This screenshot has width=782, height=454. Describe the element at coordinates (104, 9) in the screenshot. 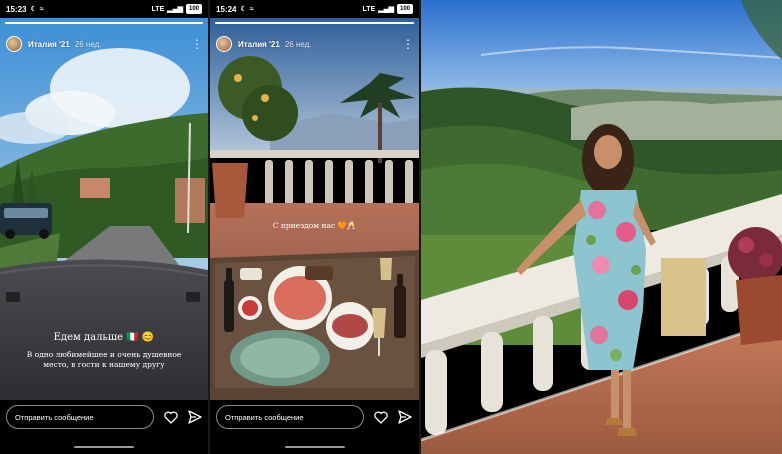

I see `status-bar: 15:23 ☾ ≈ LTE ▂▄▆ 100` at that location.